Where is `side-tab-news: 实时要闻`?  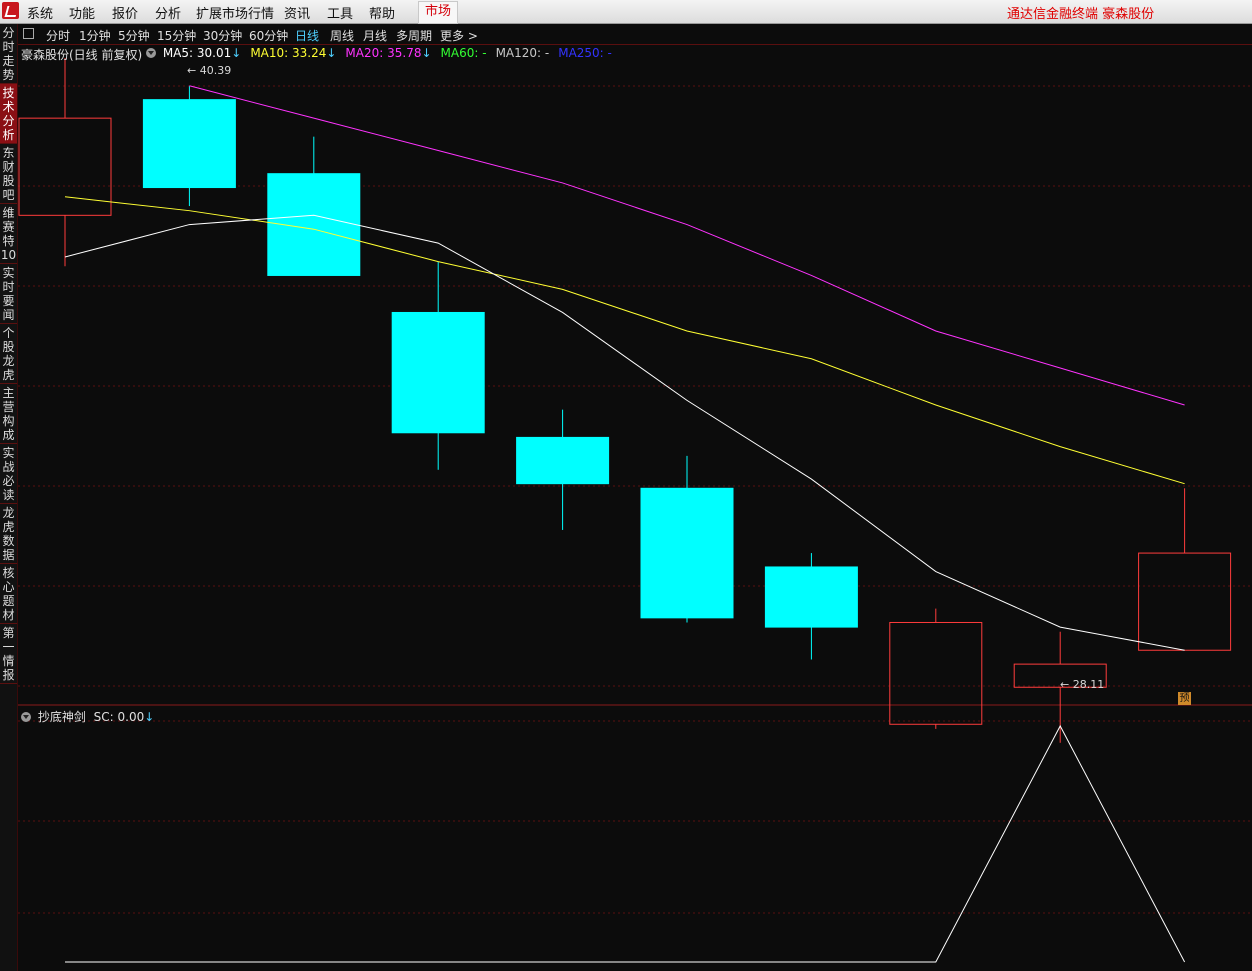 side-tab-news: 实时要闻 is located at coordinates (8, 294).